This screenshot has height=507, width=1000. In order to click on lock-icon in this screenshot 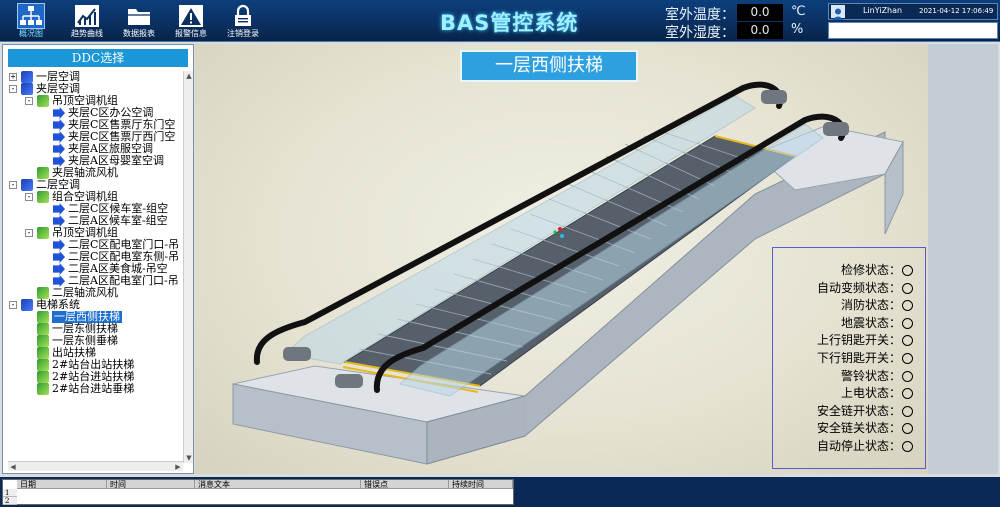, I will do `click(243, 15)`.